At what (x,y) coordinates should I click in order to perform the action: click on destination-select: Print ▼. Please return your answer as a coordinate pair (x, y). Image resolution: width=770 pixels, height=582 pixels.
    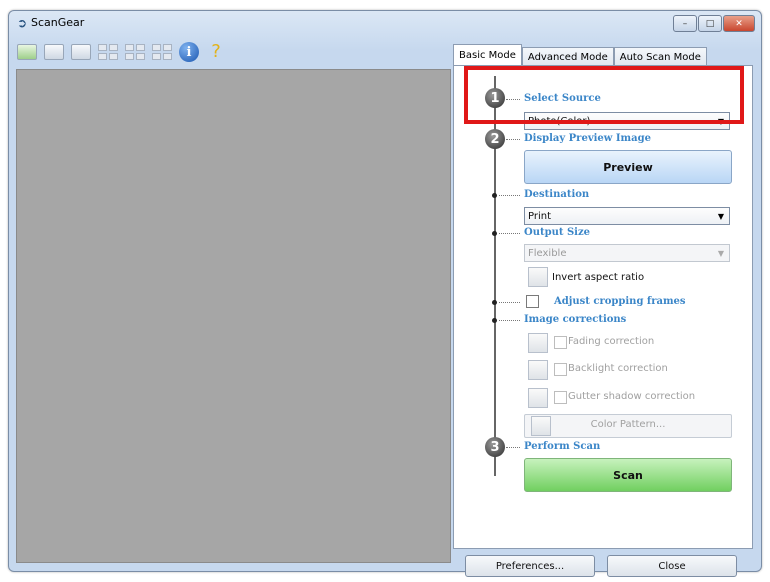
    Looking at the image, I should click on (627, 216).